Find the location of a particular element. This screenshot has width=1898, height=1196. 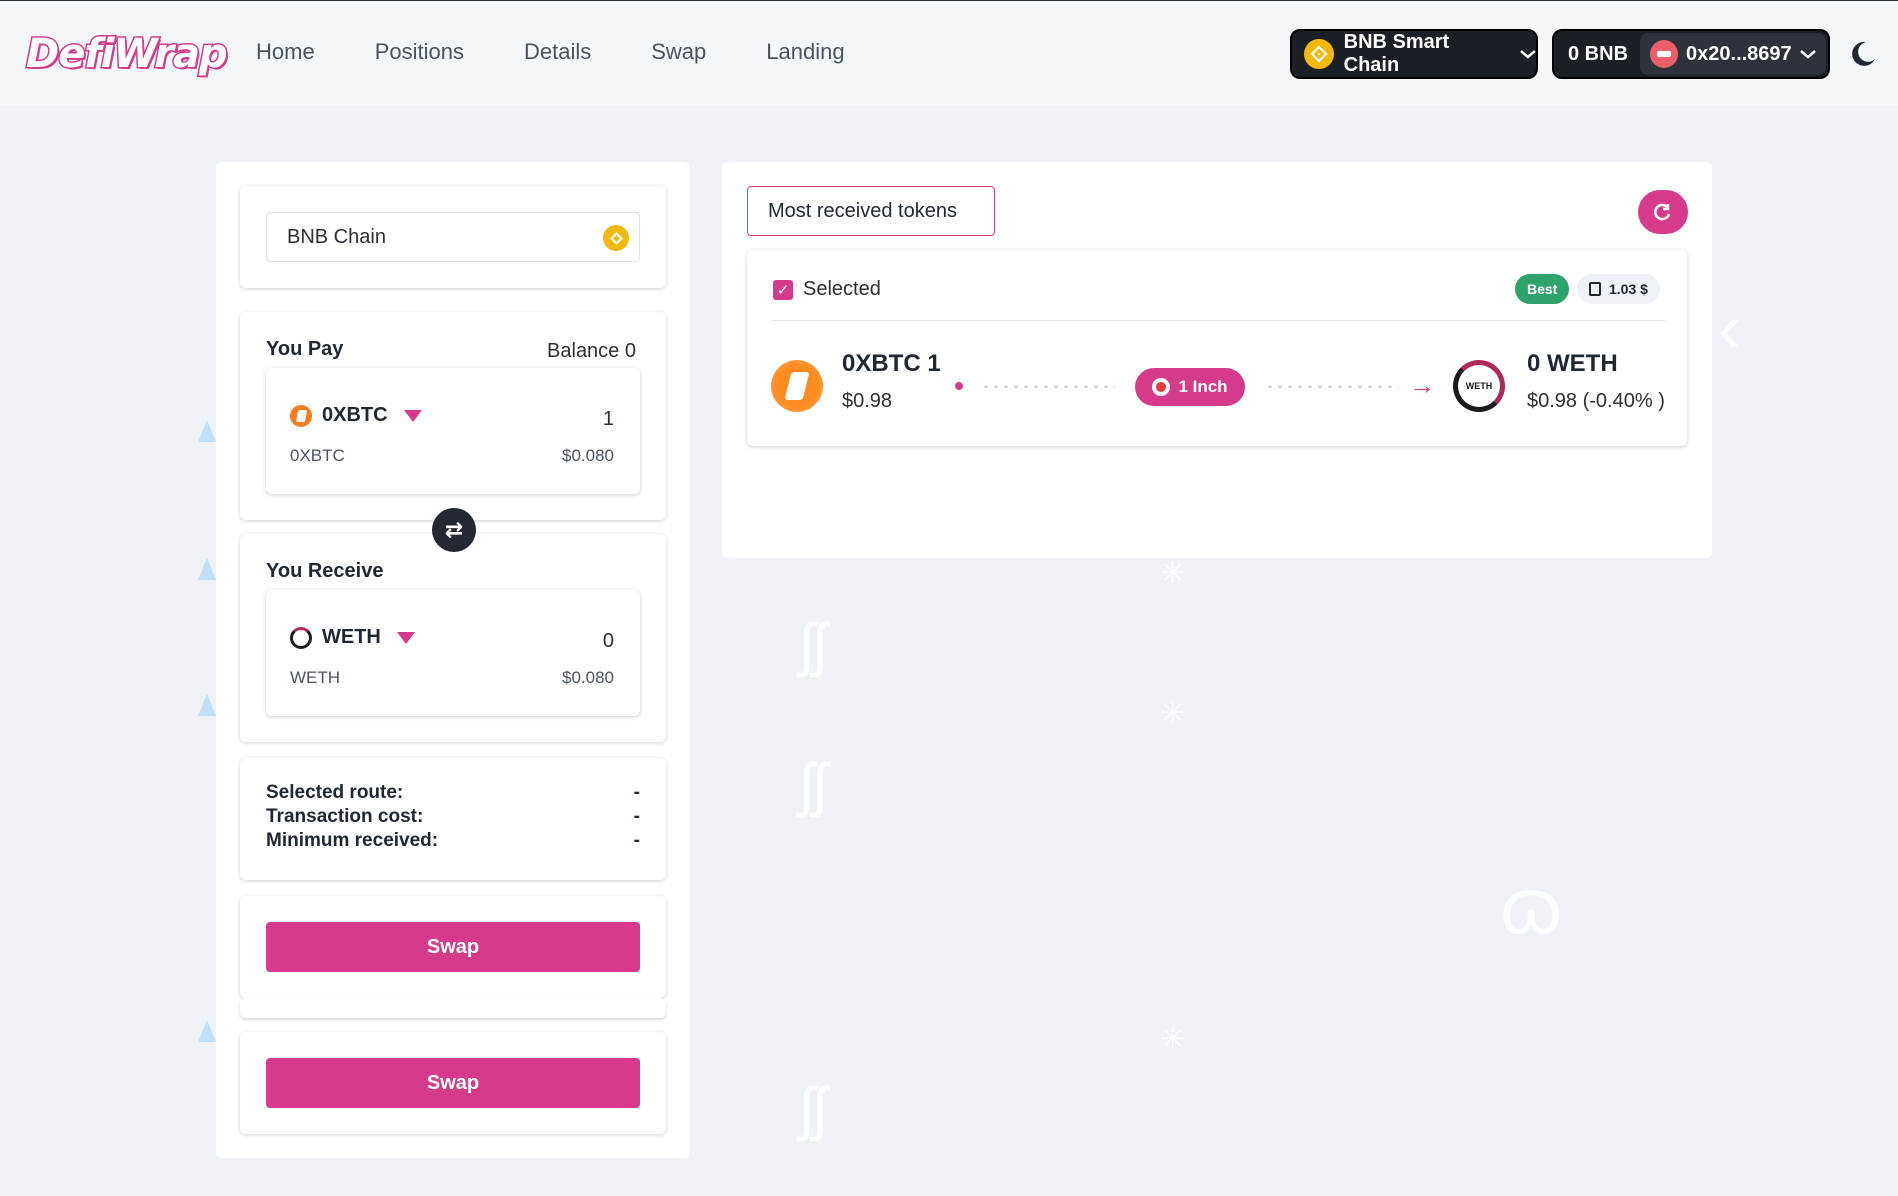

pay-token-box: 0XBTC 1 0XBTC $0.080 is located at coordinates (453, 431).